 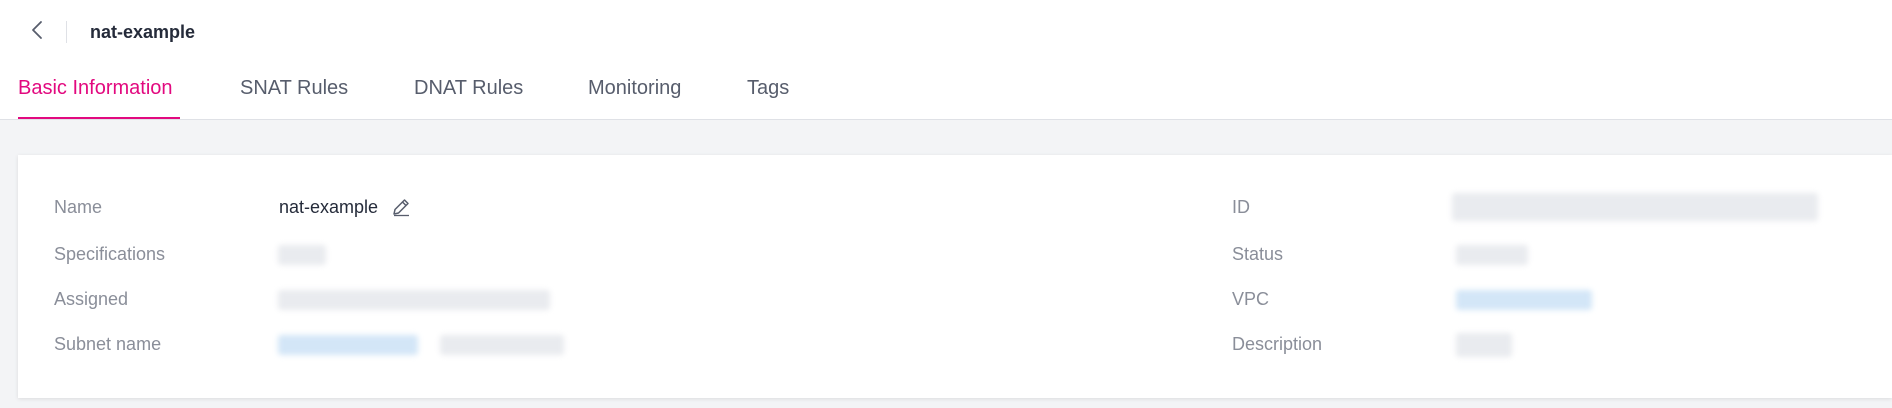 What do you see at coordinates (401, 207) in the screenshot?
I see `edit-name-button` at bounding box center [401, 207].